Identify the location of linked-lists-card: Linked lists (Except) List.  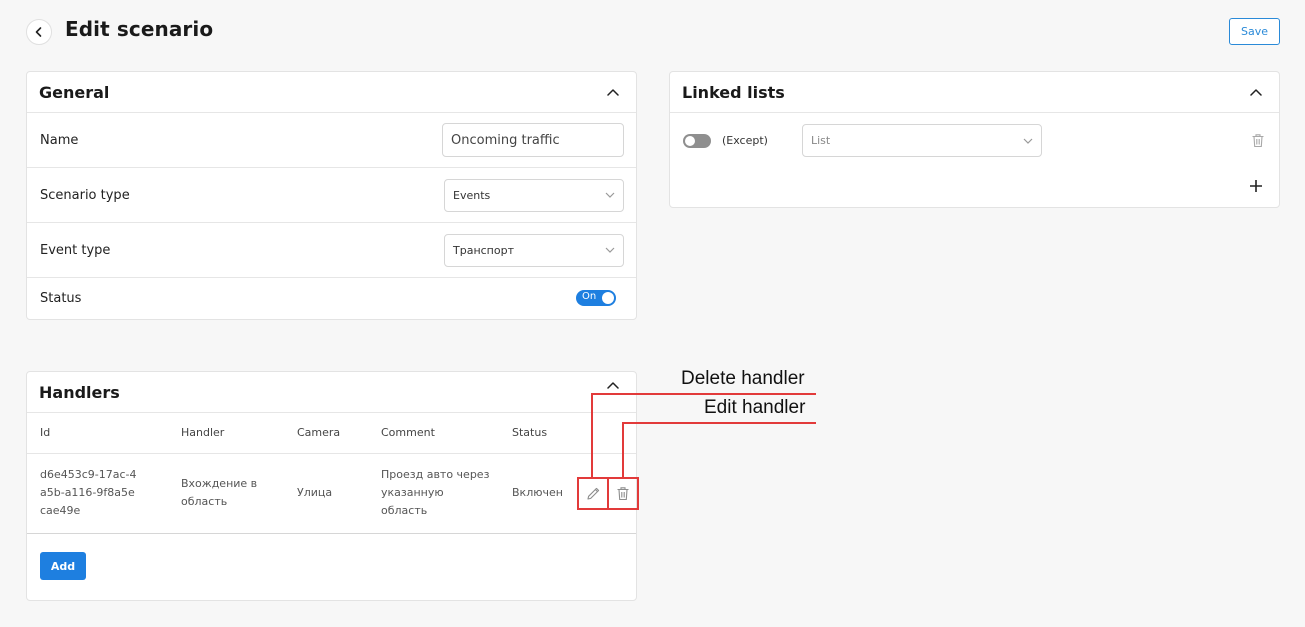
(974, 139).